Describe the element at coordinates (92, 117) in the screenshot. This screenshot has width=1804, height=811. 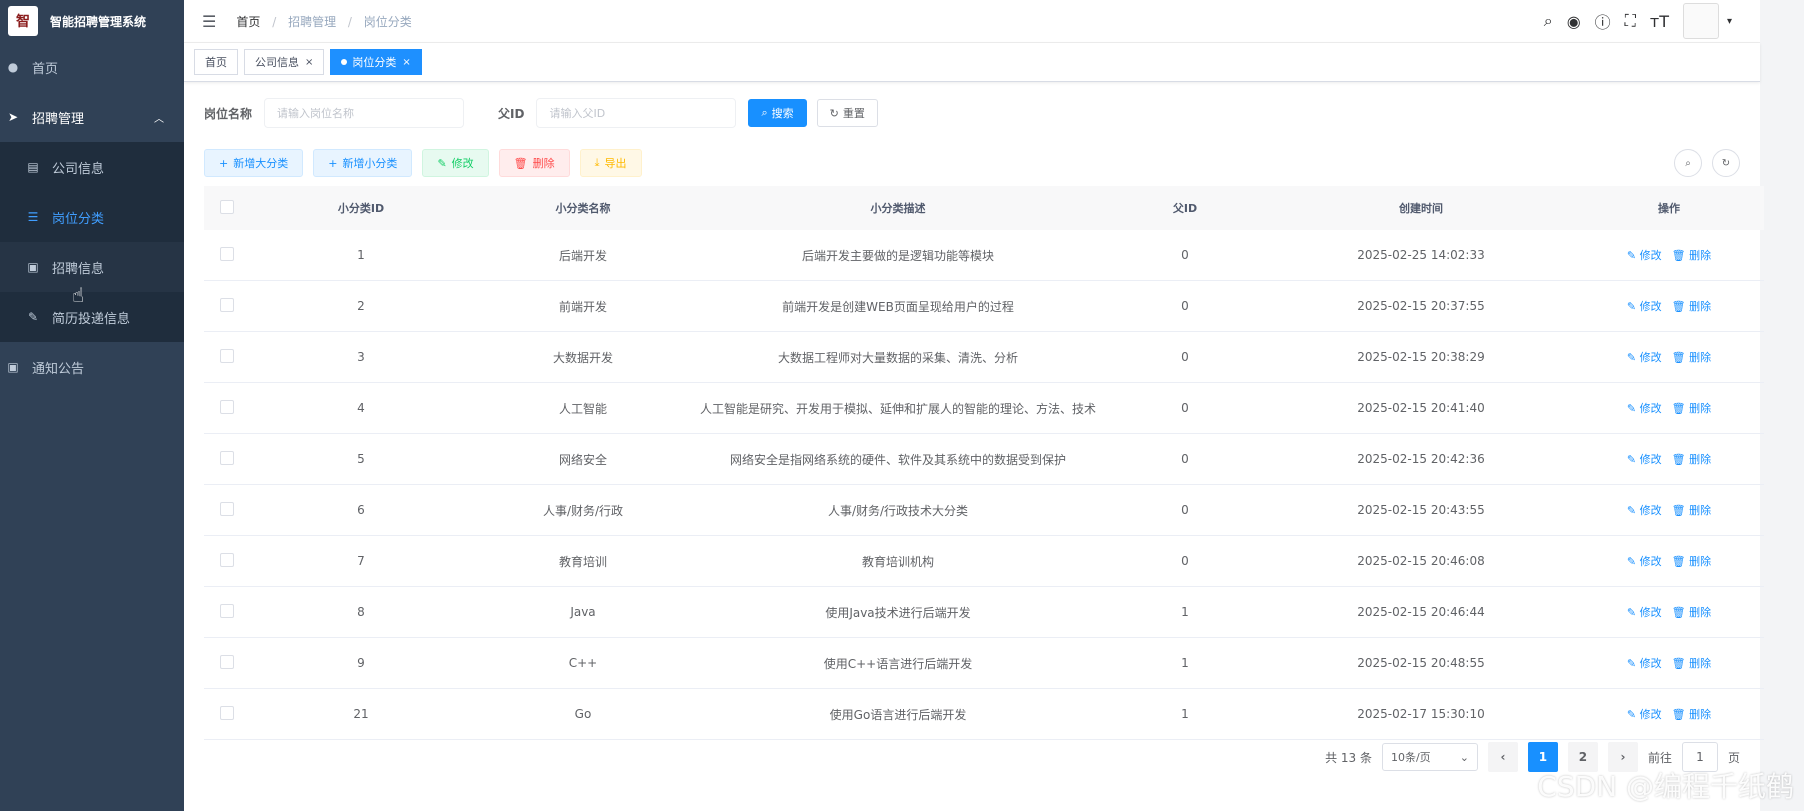
I see `sidebar-item-recruit: ➤ 招聘管理 ︿` at that location.